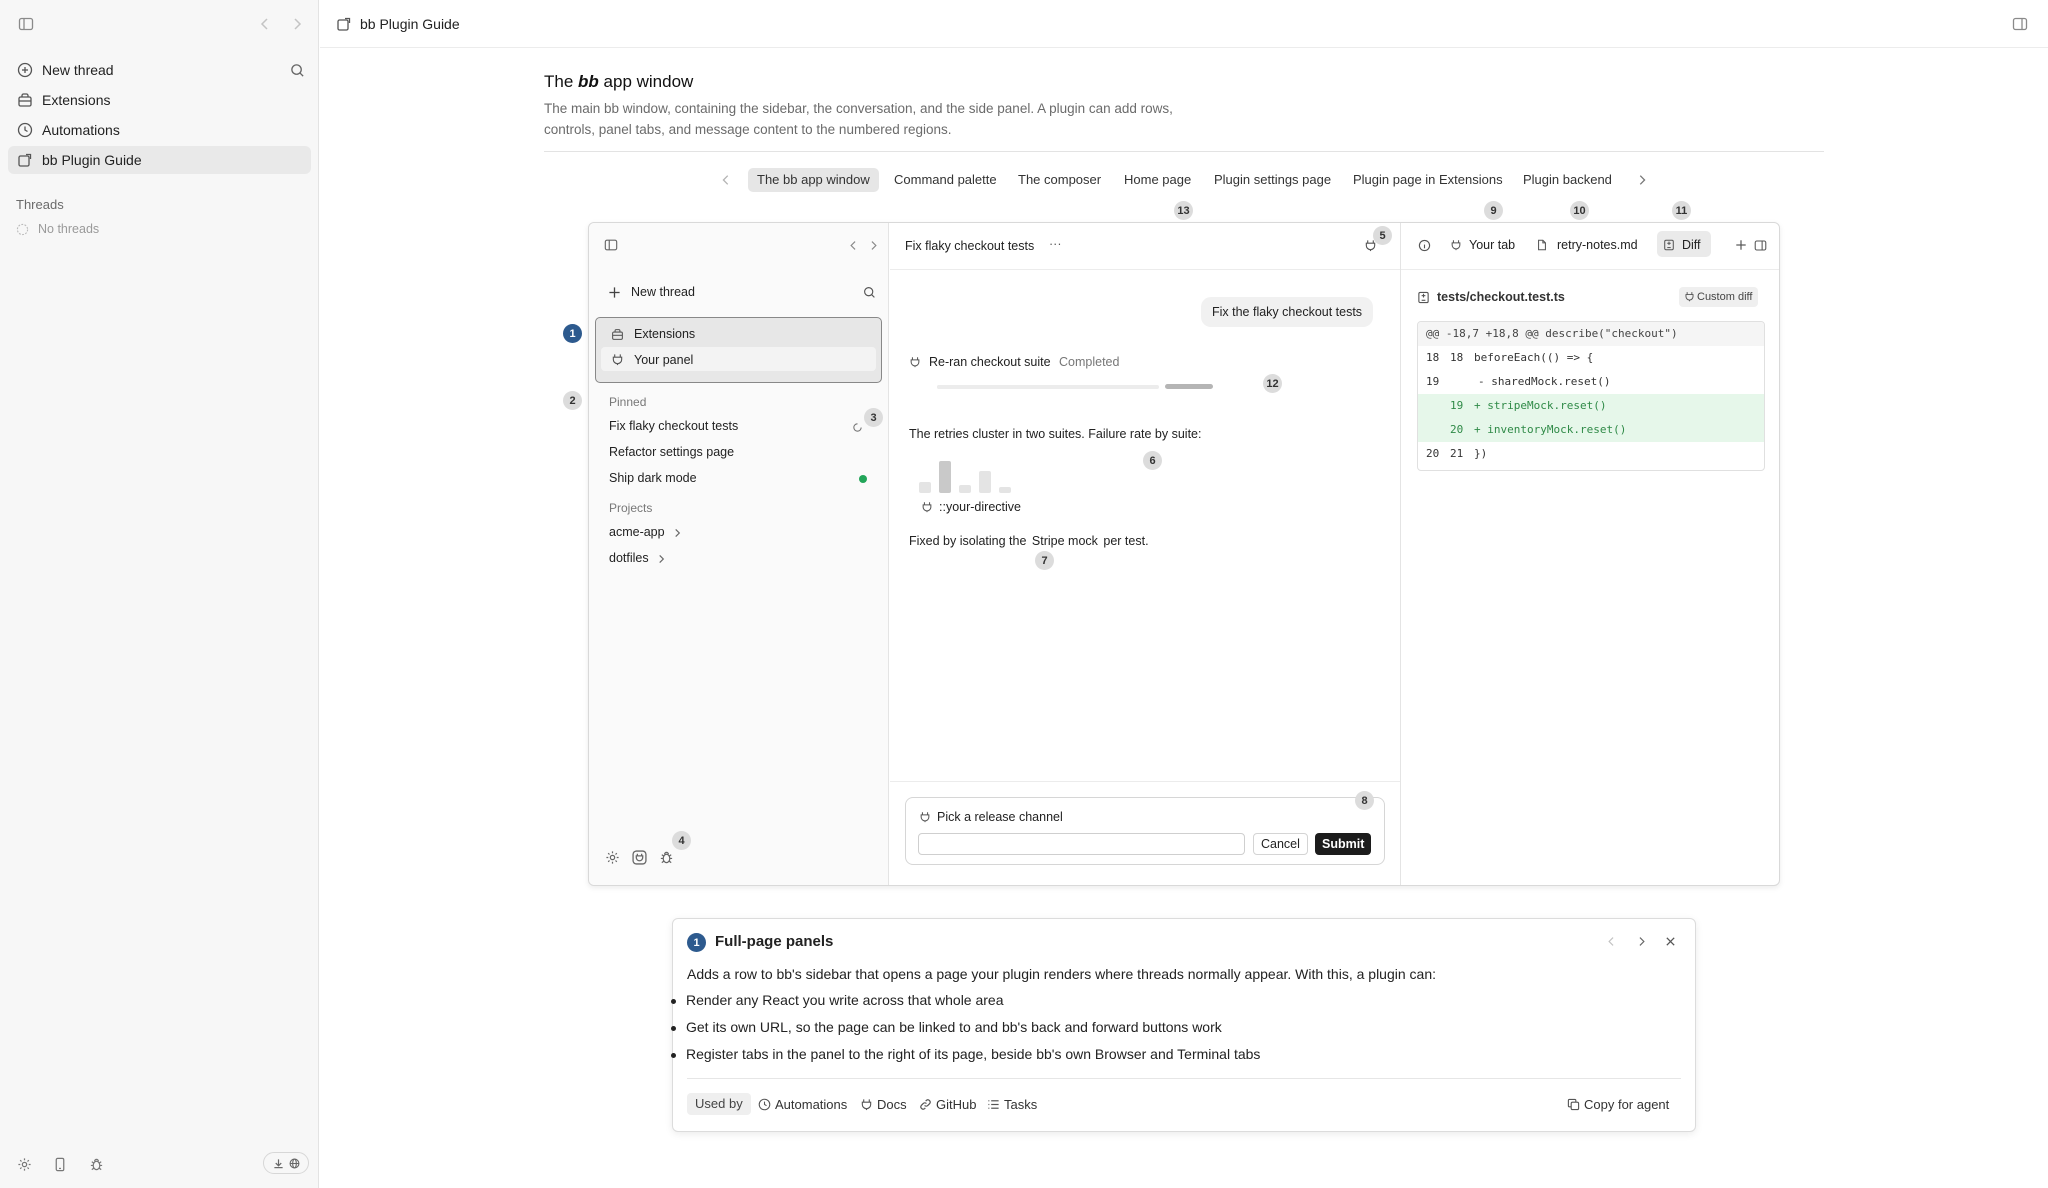  I want to click on main-topbar: bb Plugin Guide, so click(1184, 24).